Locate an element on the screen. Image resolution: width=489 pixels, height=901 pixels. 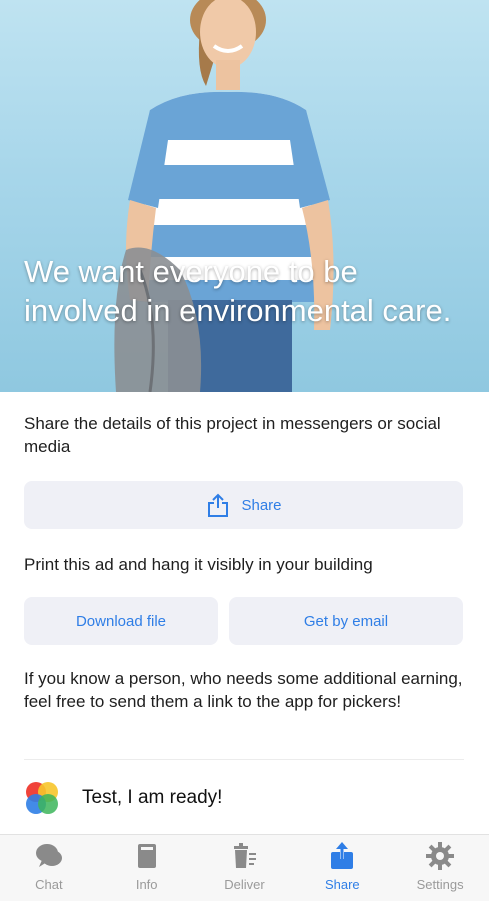
tab-info-label: Info is located at coordinates (146, 884).